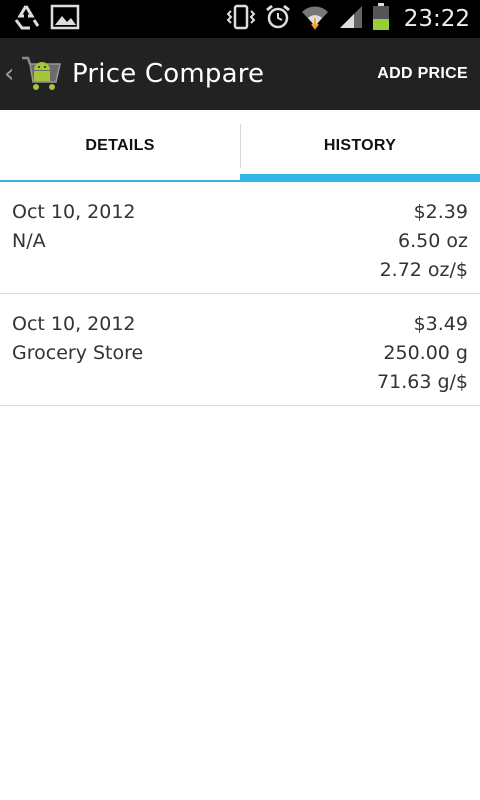 This screenshot has width=480, height=800. What do you see at coordinates (360, 178) in the screenshot?
I see `tab-history-indicator` at bounding box center [360, 178].